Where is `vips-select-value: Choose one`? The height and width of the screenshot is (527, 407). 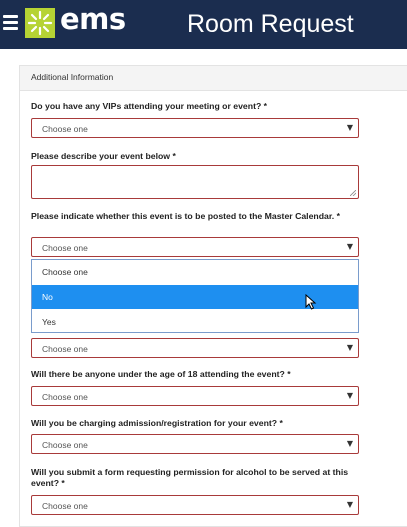 vips-select-value: Choose one is located at coordinates (65, 129).